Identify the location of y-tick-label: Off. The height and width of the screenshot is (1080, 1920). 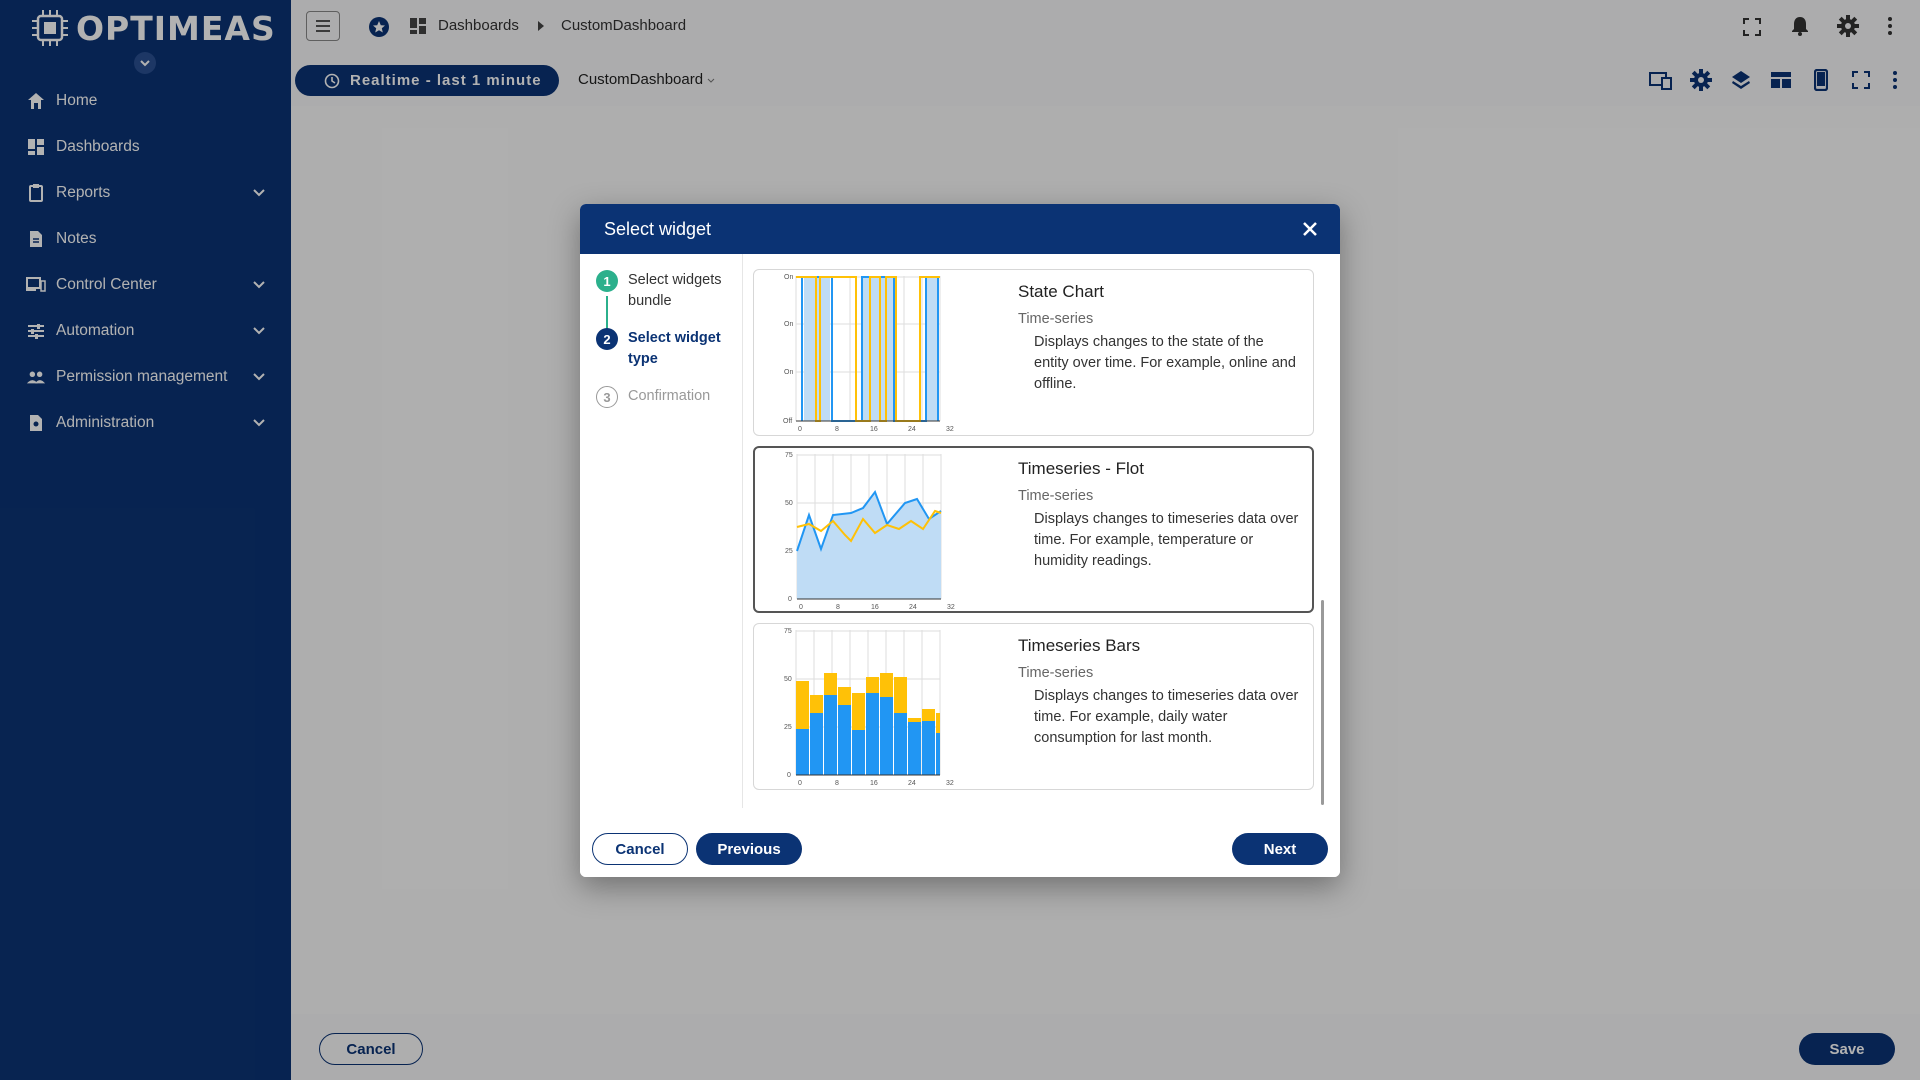
(787, 421).